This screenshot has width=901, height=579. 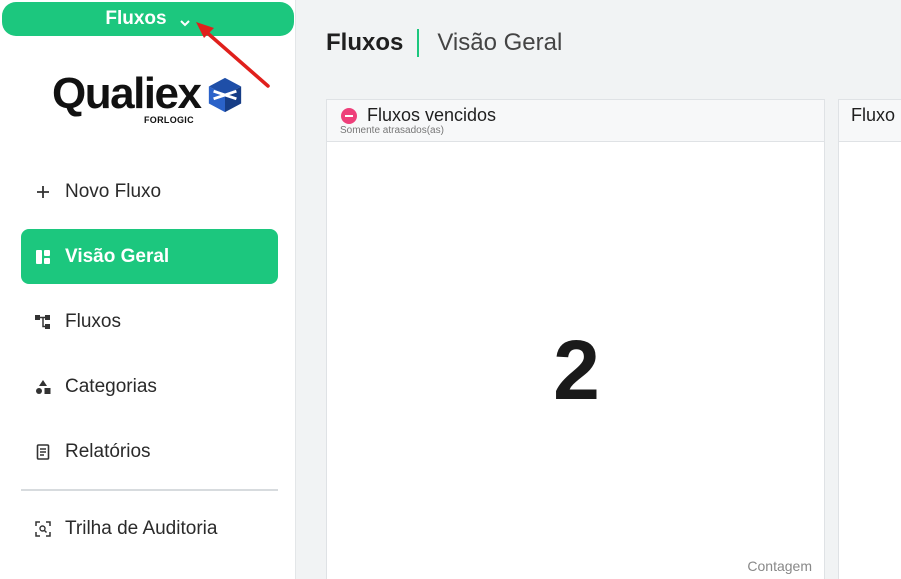 I want to click on sidebar-item-relatorios: Relatórios, so click(x=149, y=451).